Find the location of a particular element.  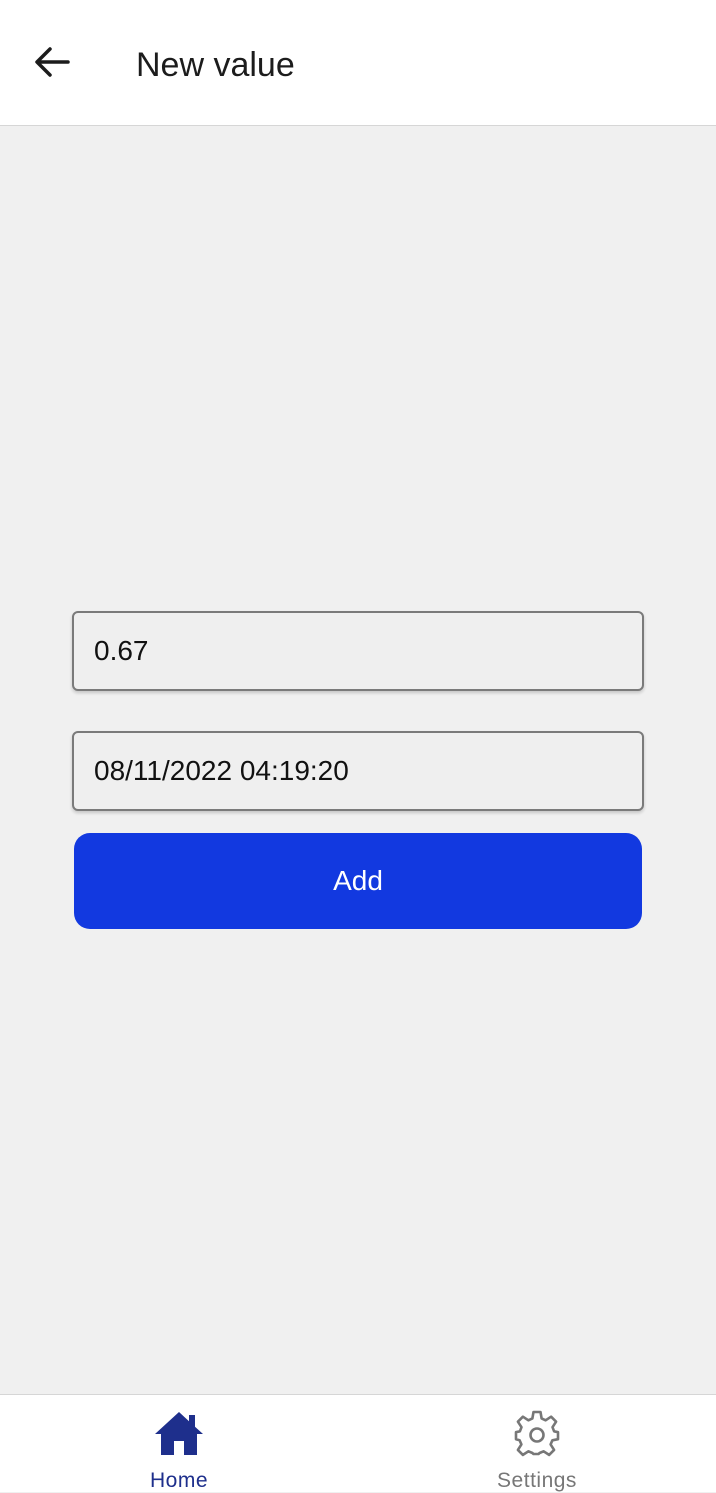

gear-icon is located at coordinates (537, 1433).